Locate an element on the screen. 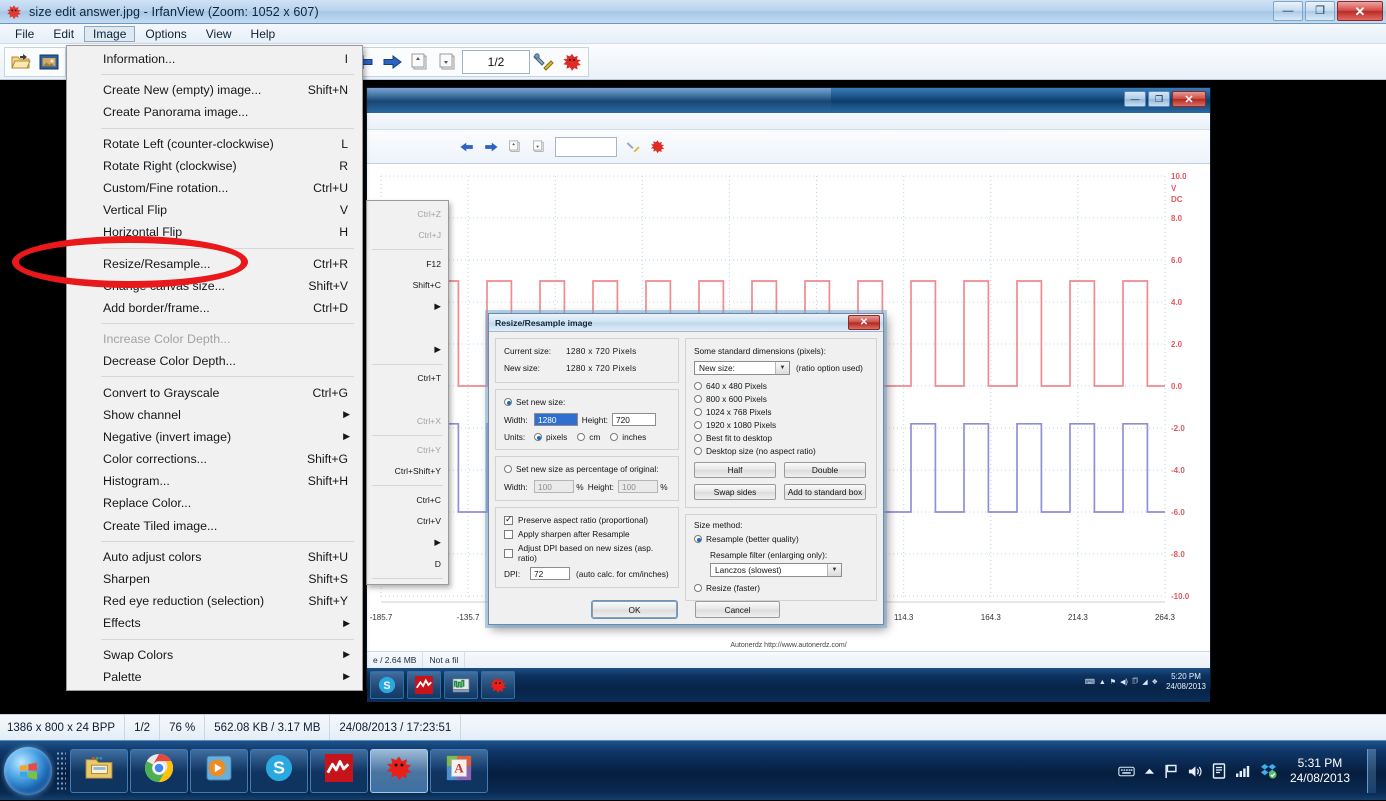 The width and height of the screenshot is (1386, 801). inner-menu-item: F12 is located at coordinates (407, 264).